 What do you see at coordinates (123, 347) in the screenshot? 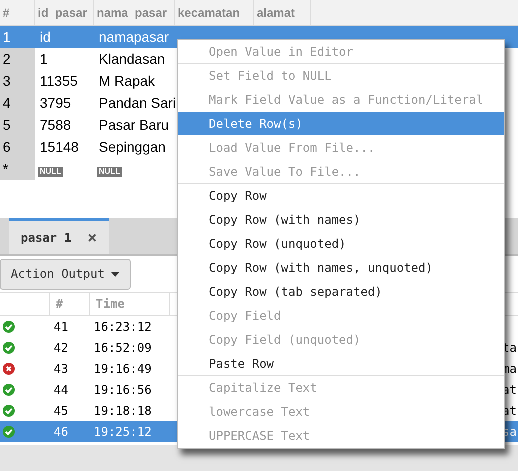
I see `table-cell: 16:52:09` at bounding box center [123, 347].